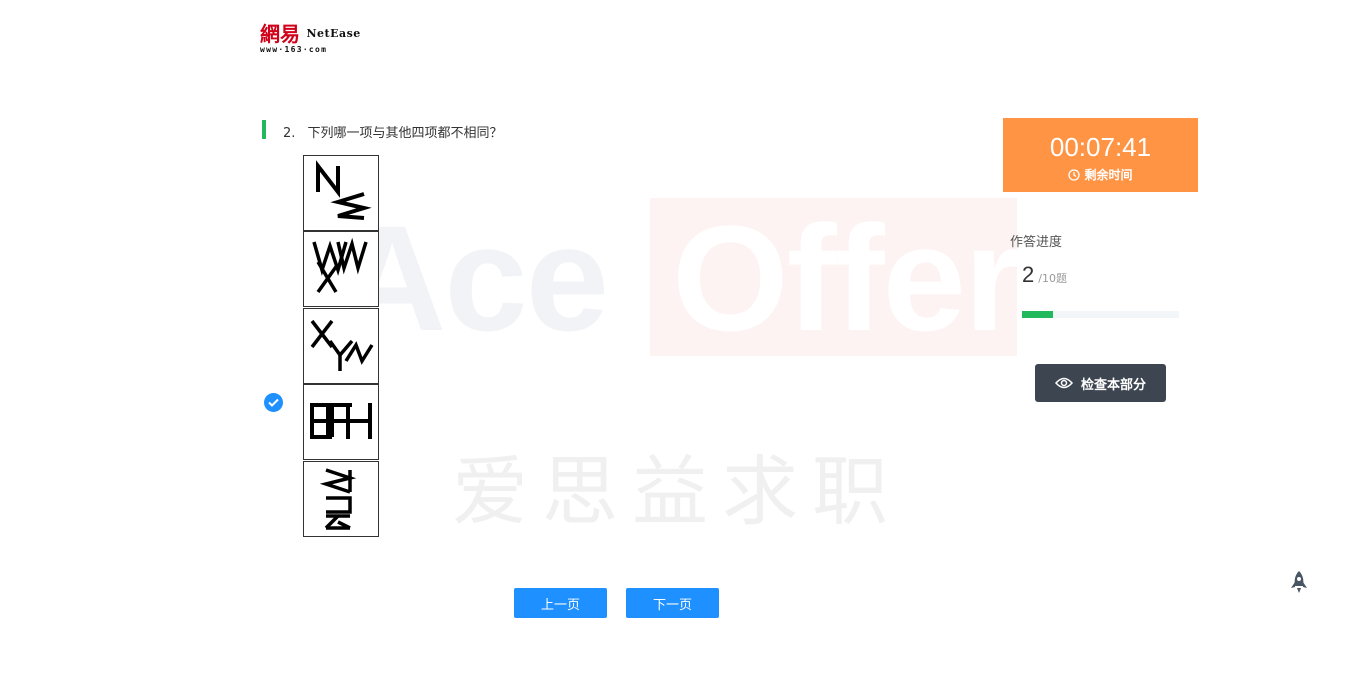 The height and width of the screenshot is (682, 1349). What do you see at coordinates (340, 265) in the screenshot?
I see `option-2-figure` at bounding box center [340, 265].